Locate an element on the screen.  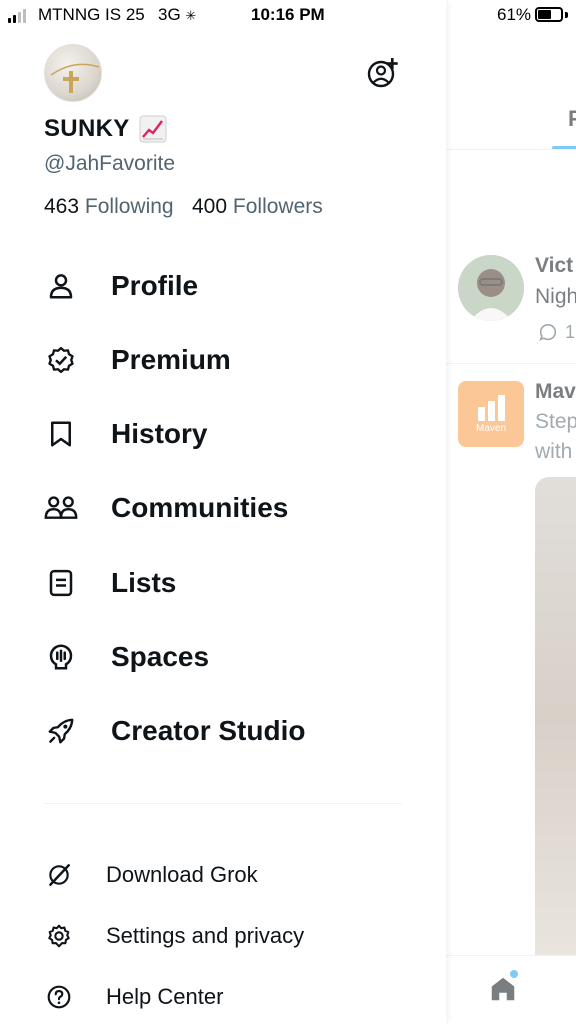
menu-label: Download Grok is located at coordinates (182, 874).